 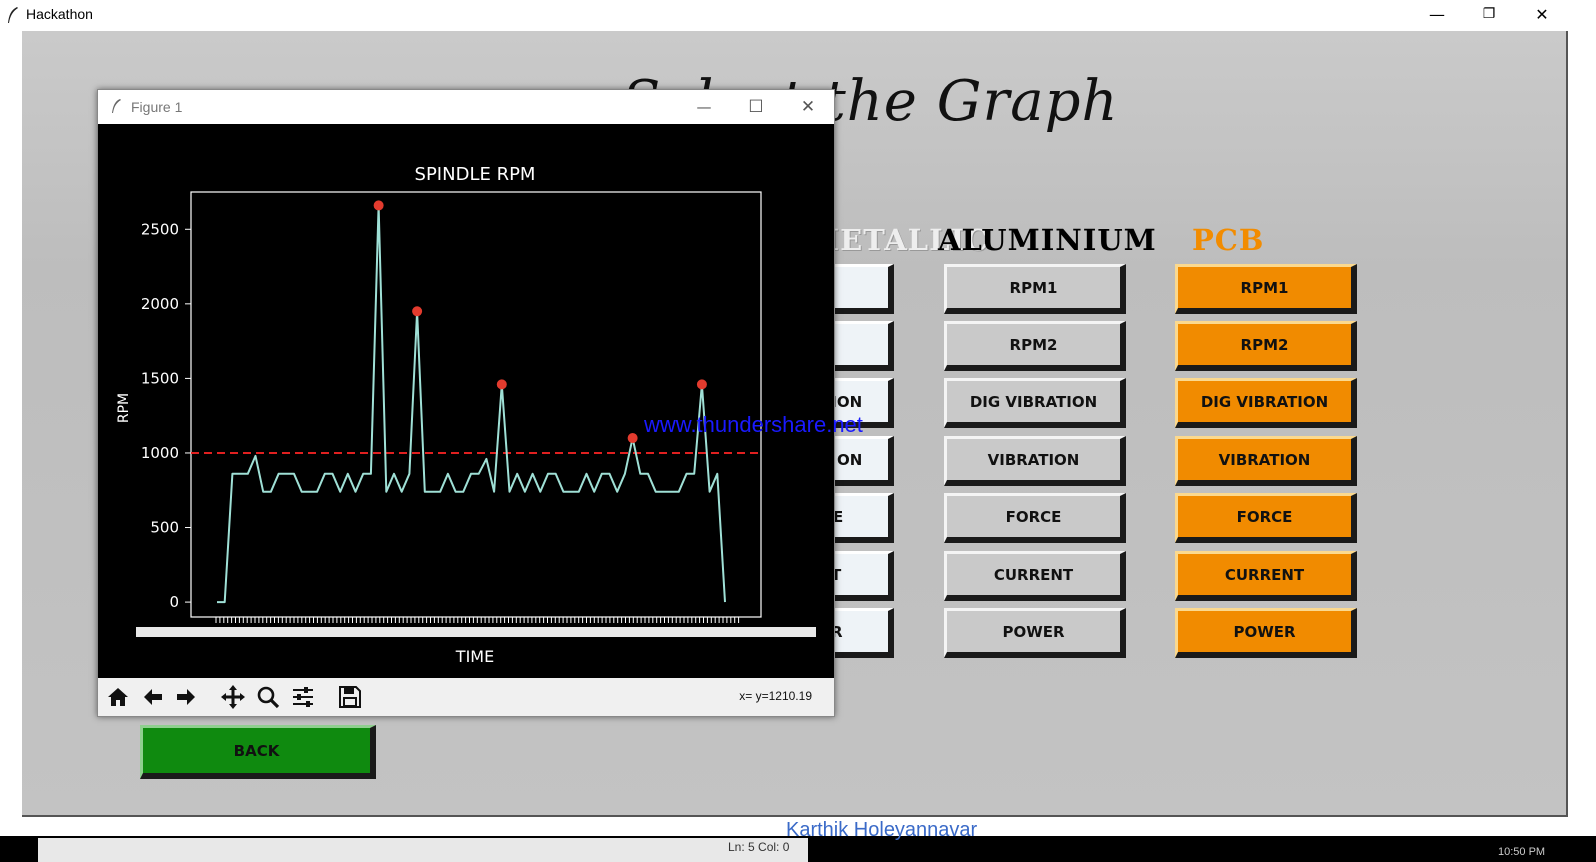 What do you see at coordinates (1266, 461) in the screenshot?
I see `pcb-vibration-button: VIBRATION` at bounding box center [1266, 461].